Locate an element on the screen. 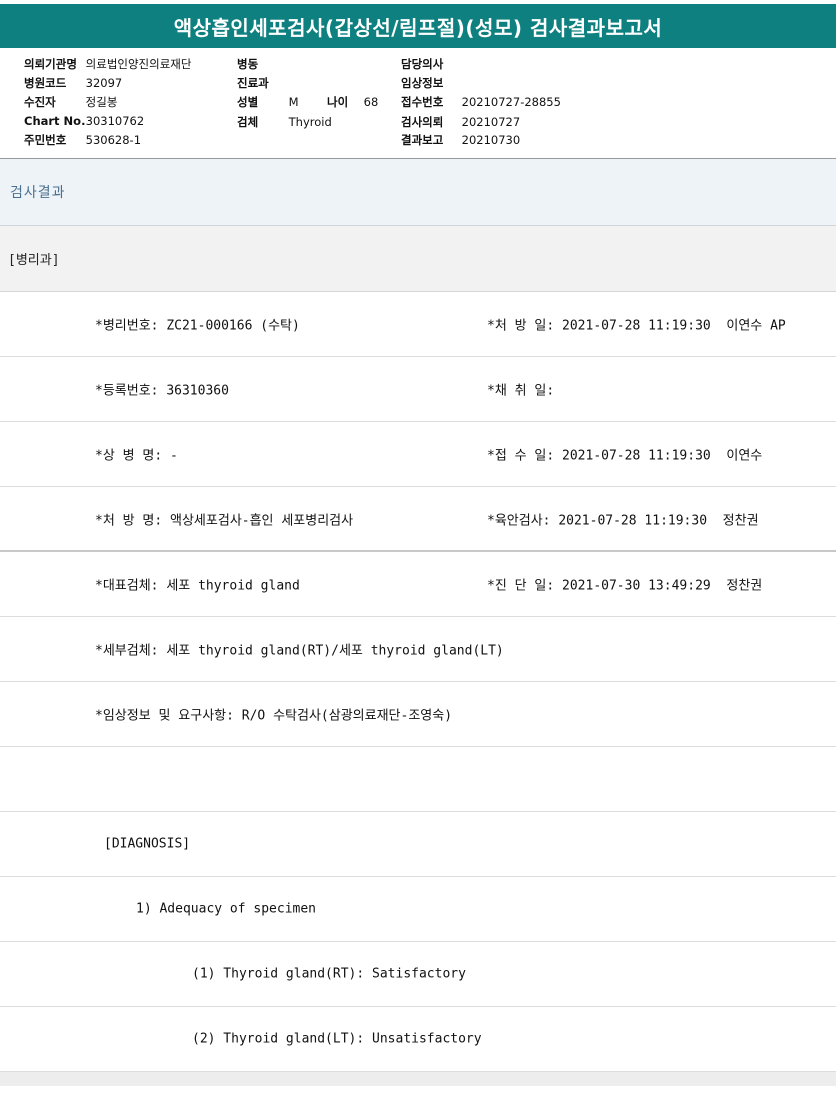  result-row-thyroid-lt: (2) Thyroid gland(LT): Unsatisfactory is located at coordinates (418, 1039).